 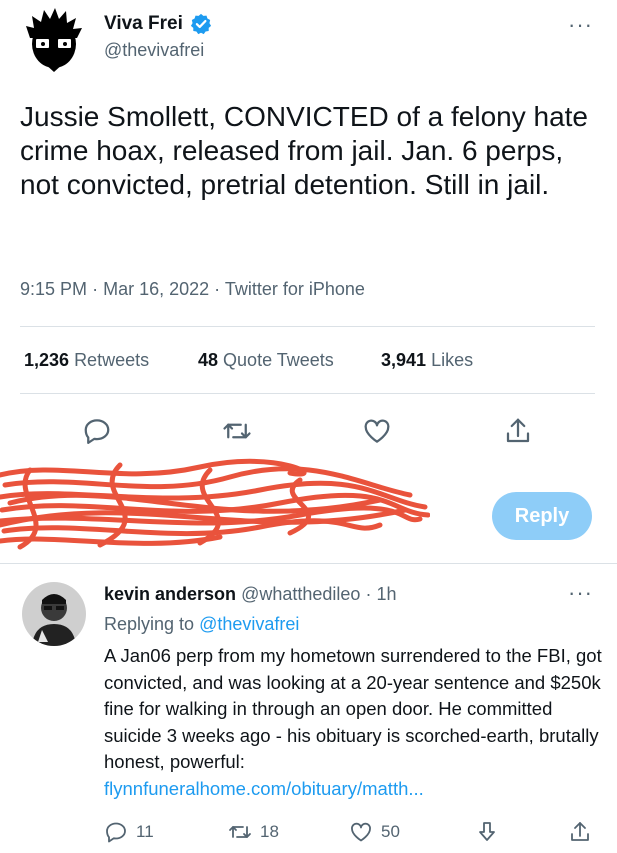 What do you see at coordinates (390, 831) in the screenshot?
I see `like-count: 50` at bounding box center [390, 831].